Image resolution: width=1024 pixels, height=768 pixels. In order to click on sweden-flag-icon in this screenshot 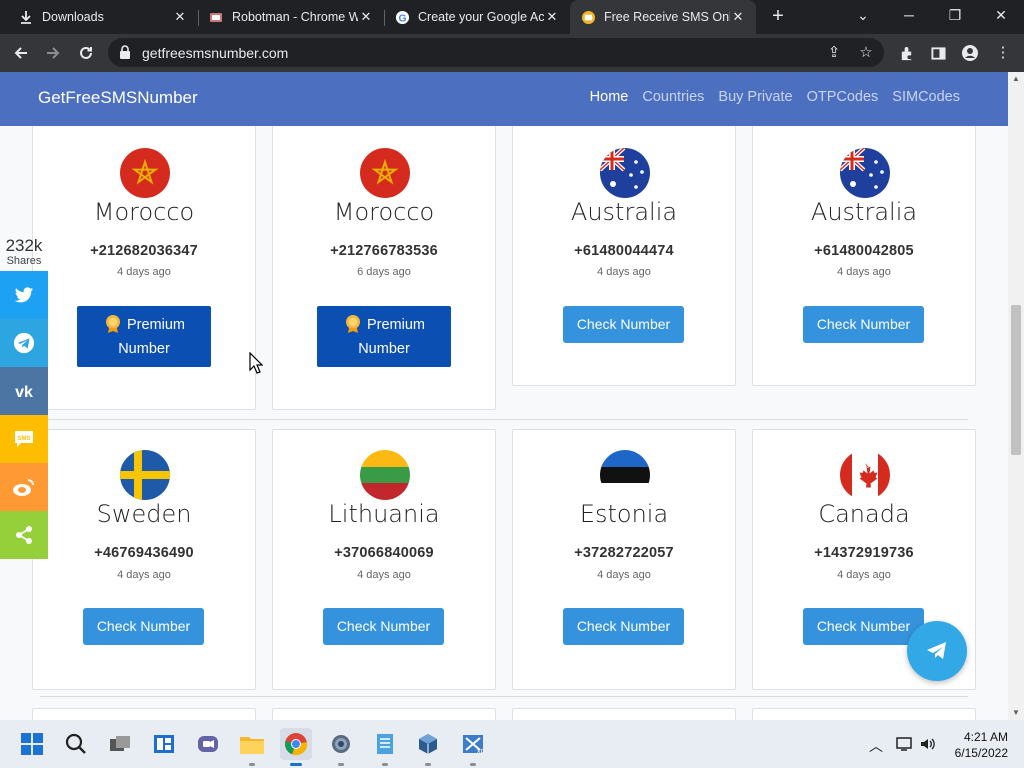, I will do `click(145, 475)`.